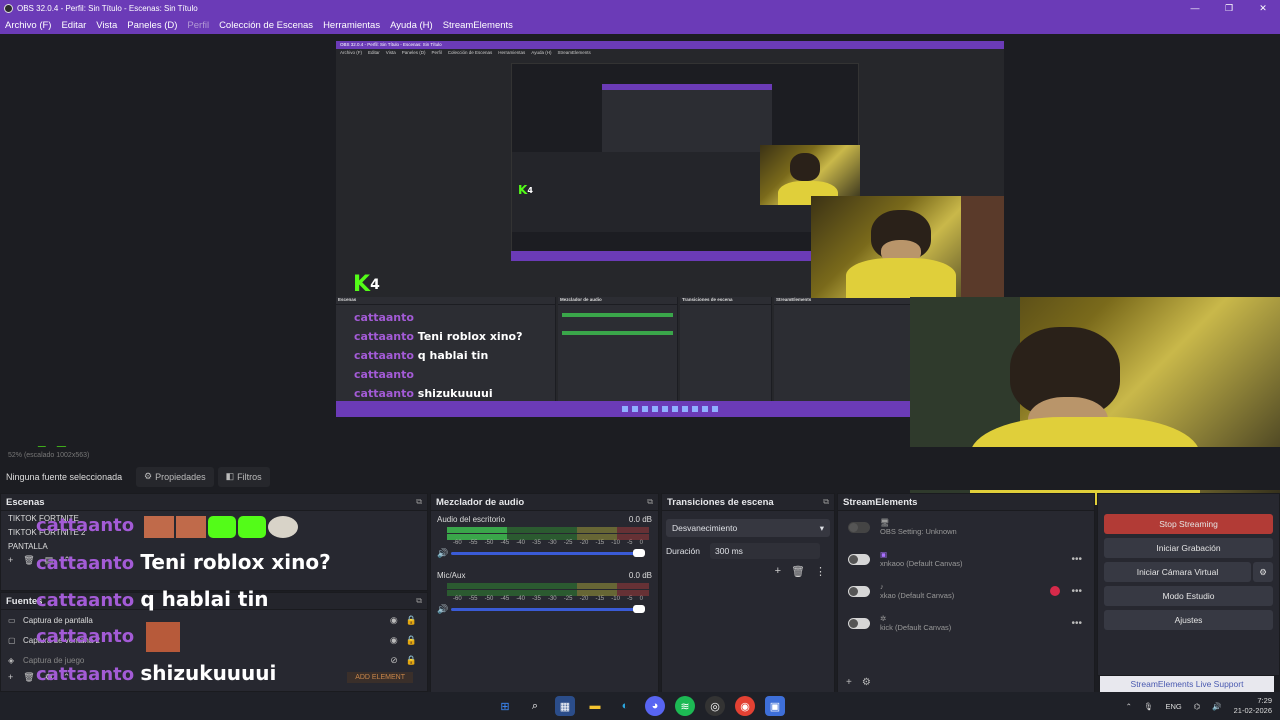  What do you see at coordinates (28, 25) in the screenshot?
I see `menu-file: Archivo (F)` at bounding box center [28, 25].